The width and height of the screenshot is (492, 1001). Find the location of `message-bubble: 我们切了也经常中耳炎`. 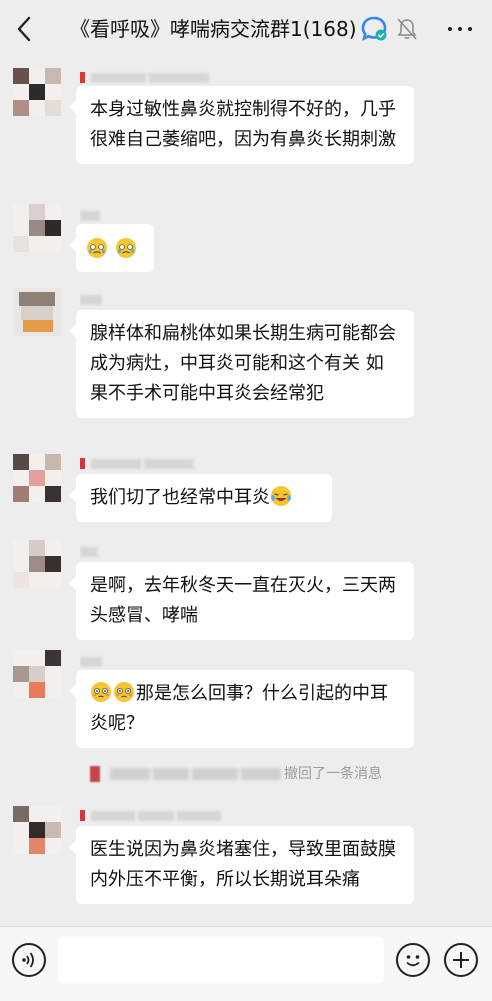

message-bubble: 我们切了也经常中耳炎 is located at coordinates (200, 498).